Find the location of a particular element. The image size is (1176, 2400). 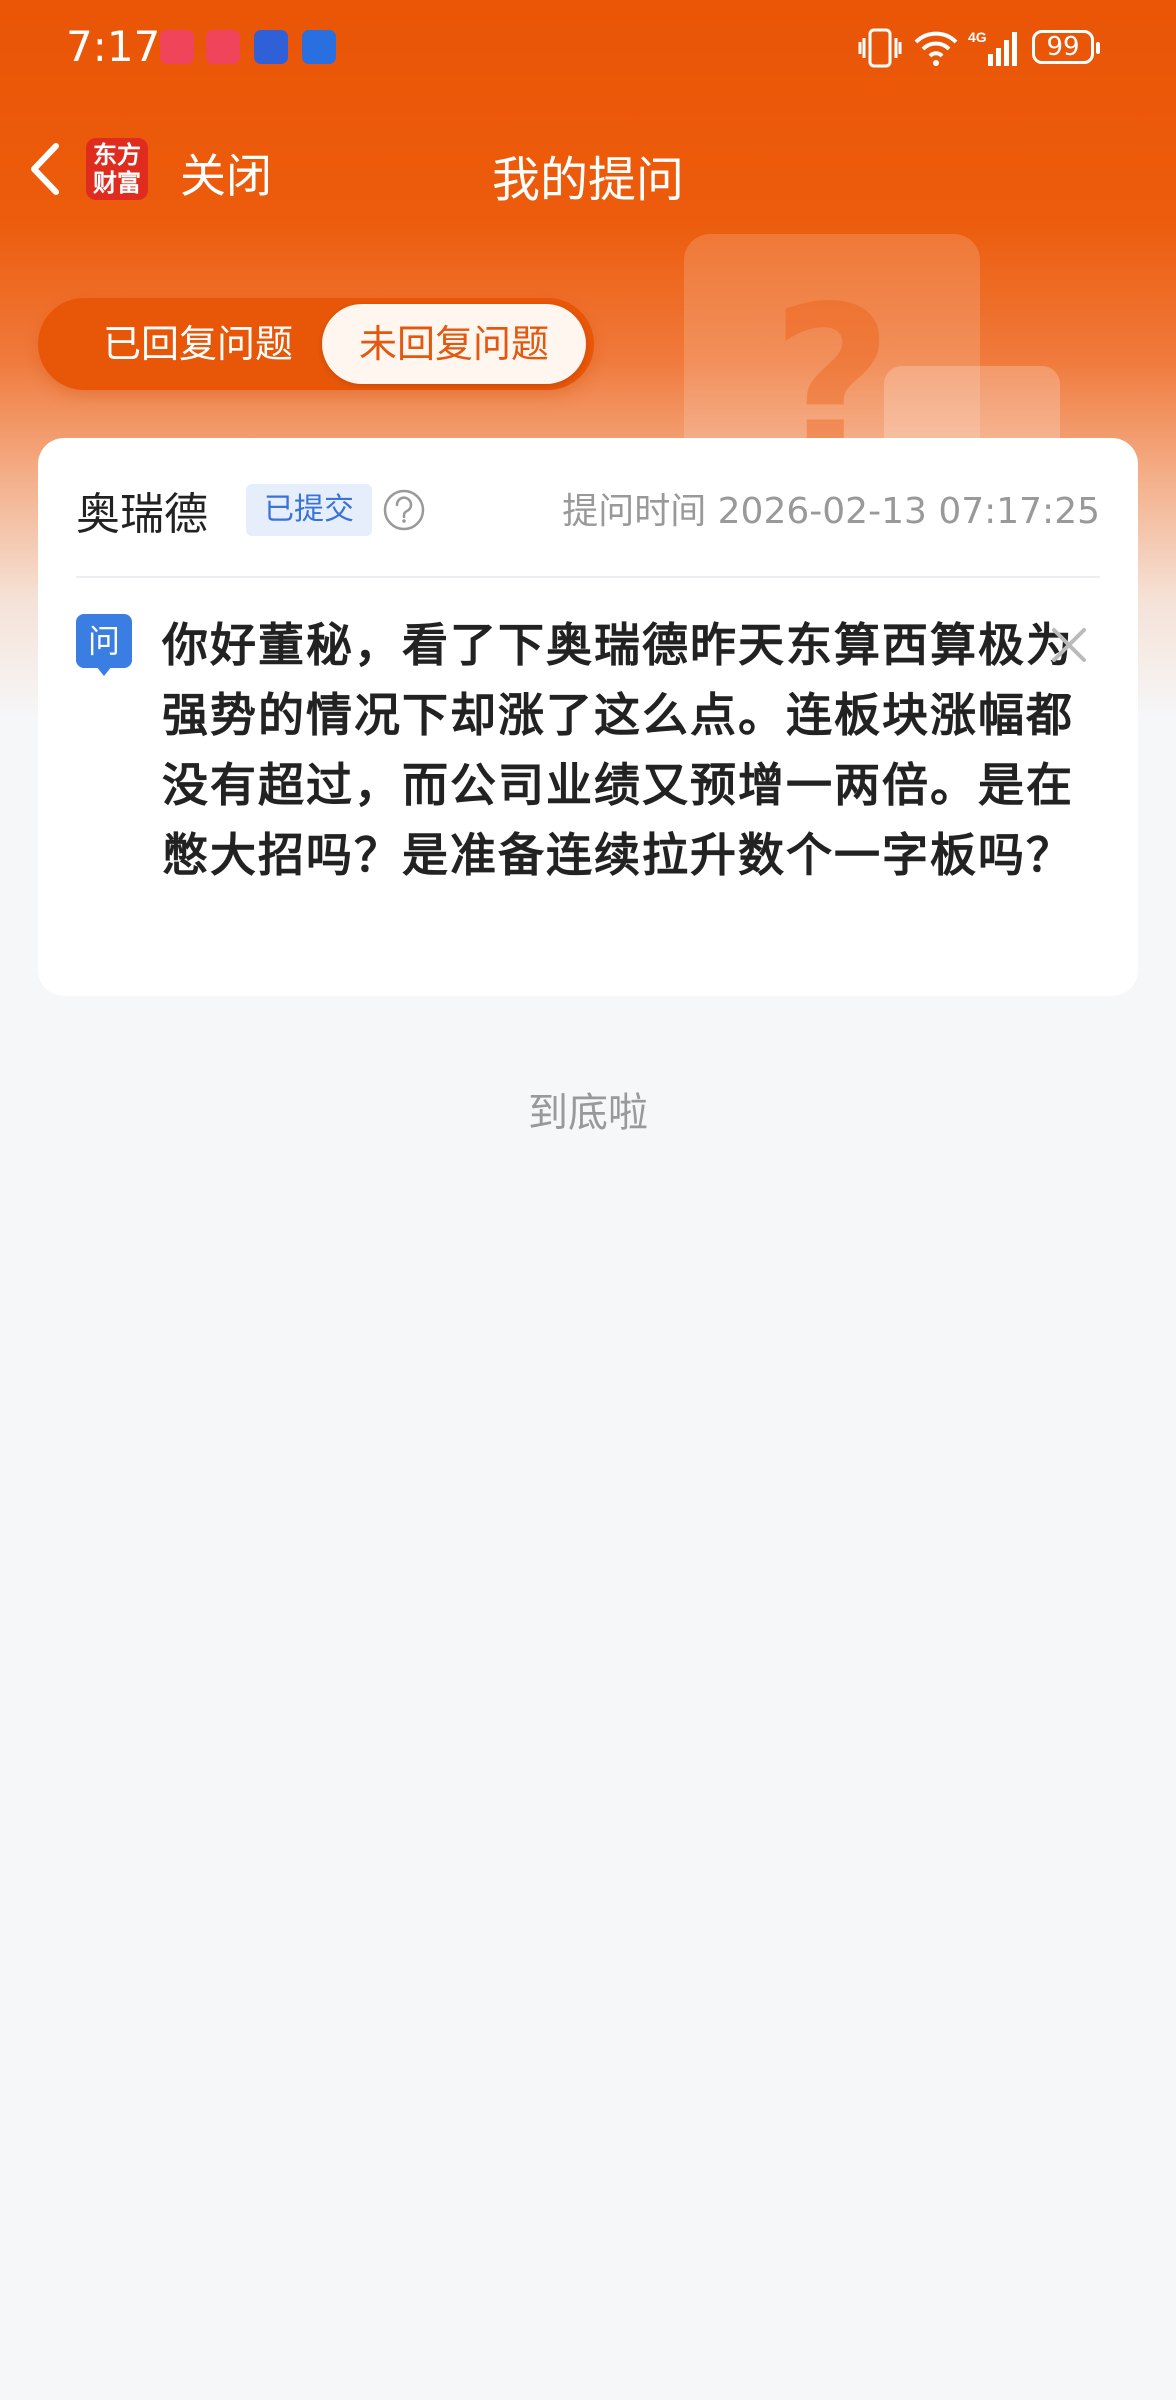

company-name: 奥瑞德 is located at coordinates (142, 514).